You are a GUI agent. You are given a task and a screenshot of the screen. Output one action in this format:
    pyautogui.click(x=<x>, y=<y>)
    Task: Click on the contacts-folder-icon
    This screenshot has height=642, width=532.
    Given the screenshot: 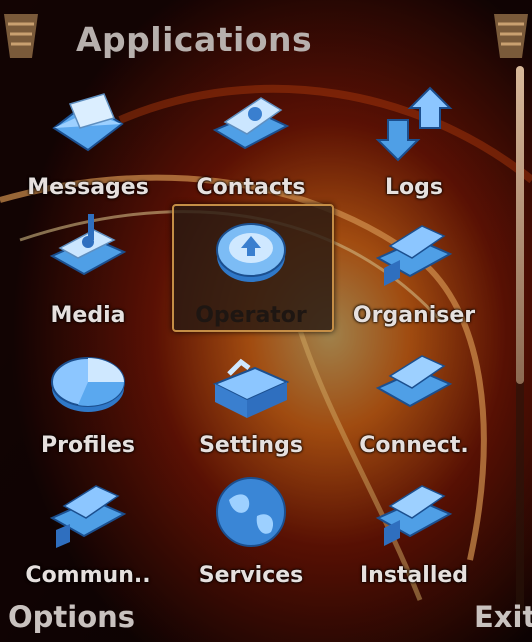 What is the action you would take?
    pyautogui.click(x=251, y=123)
    